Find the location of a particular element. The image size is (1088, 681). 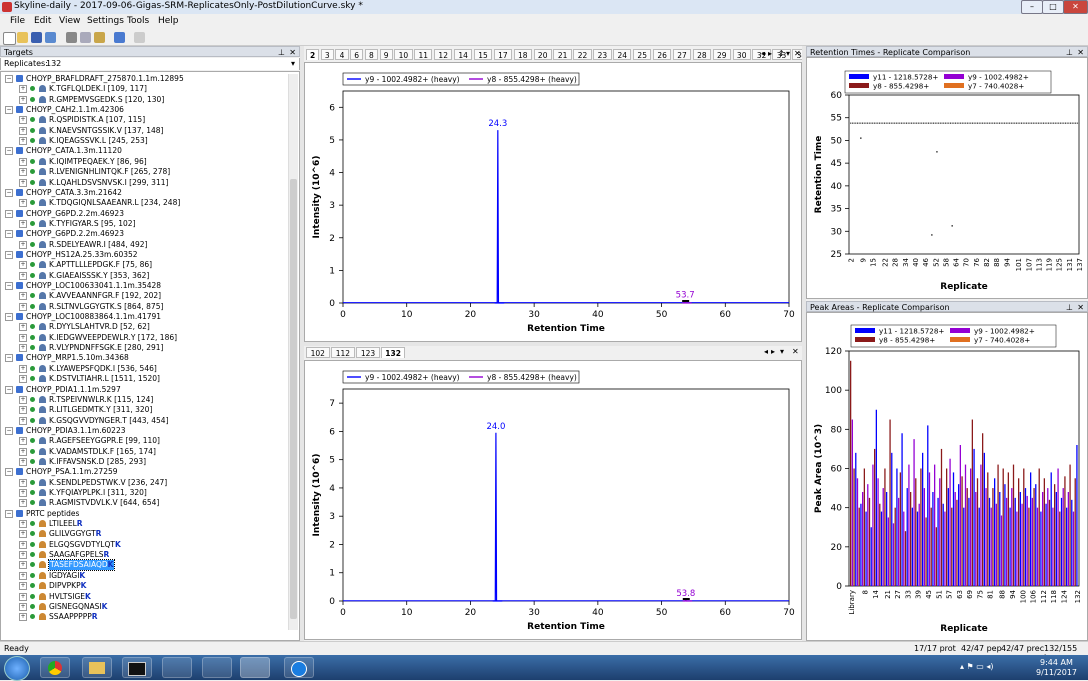

tab-replicate: 28 is located at coordinates (702, 54).